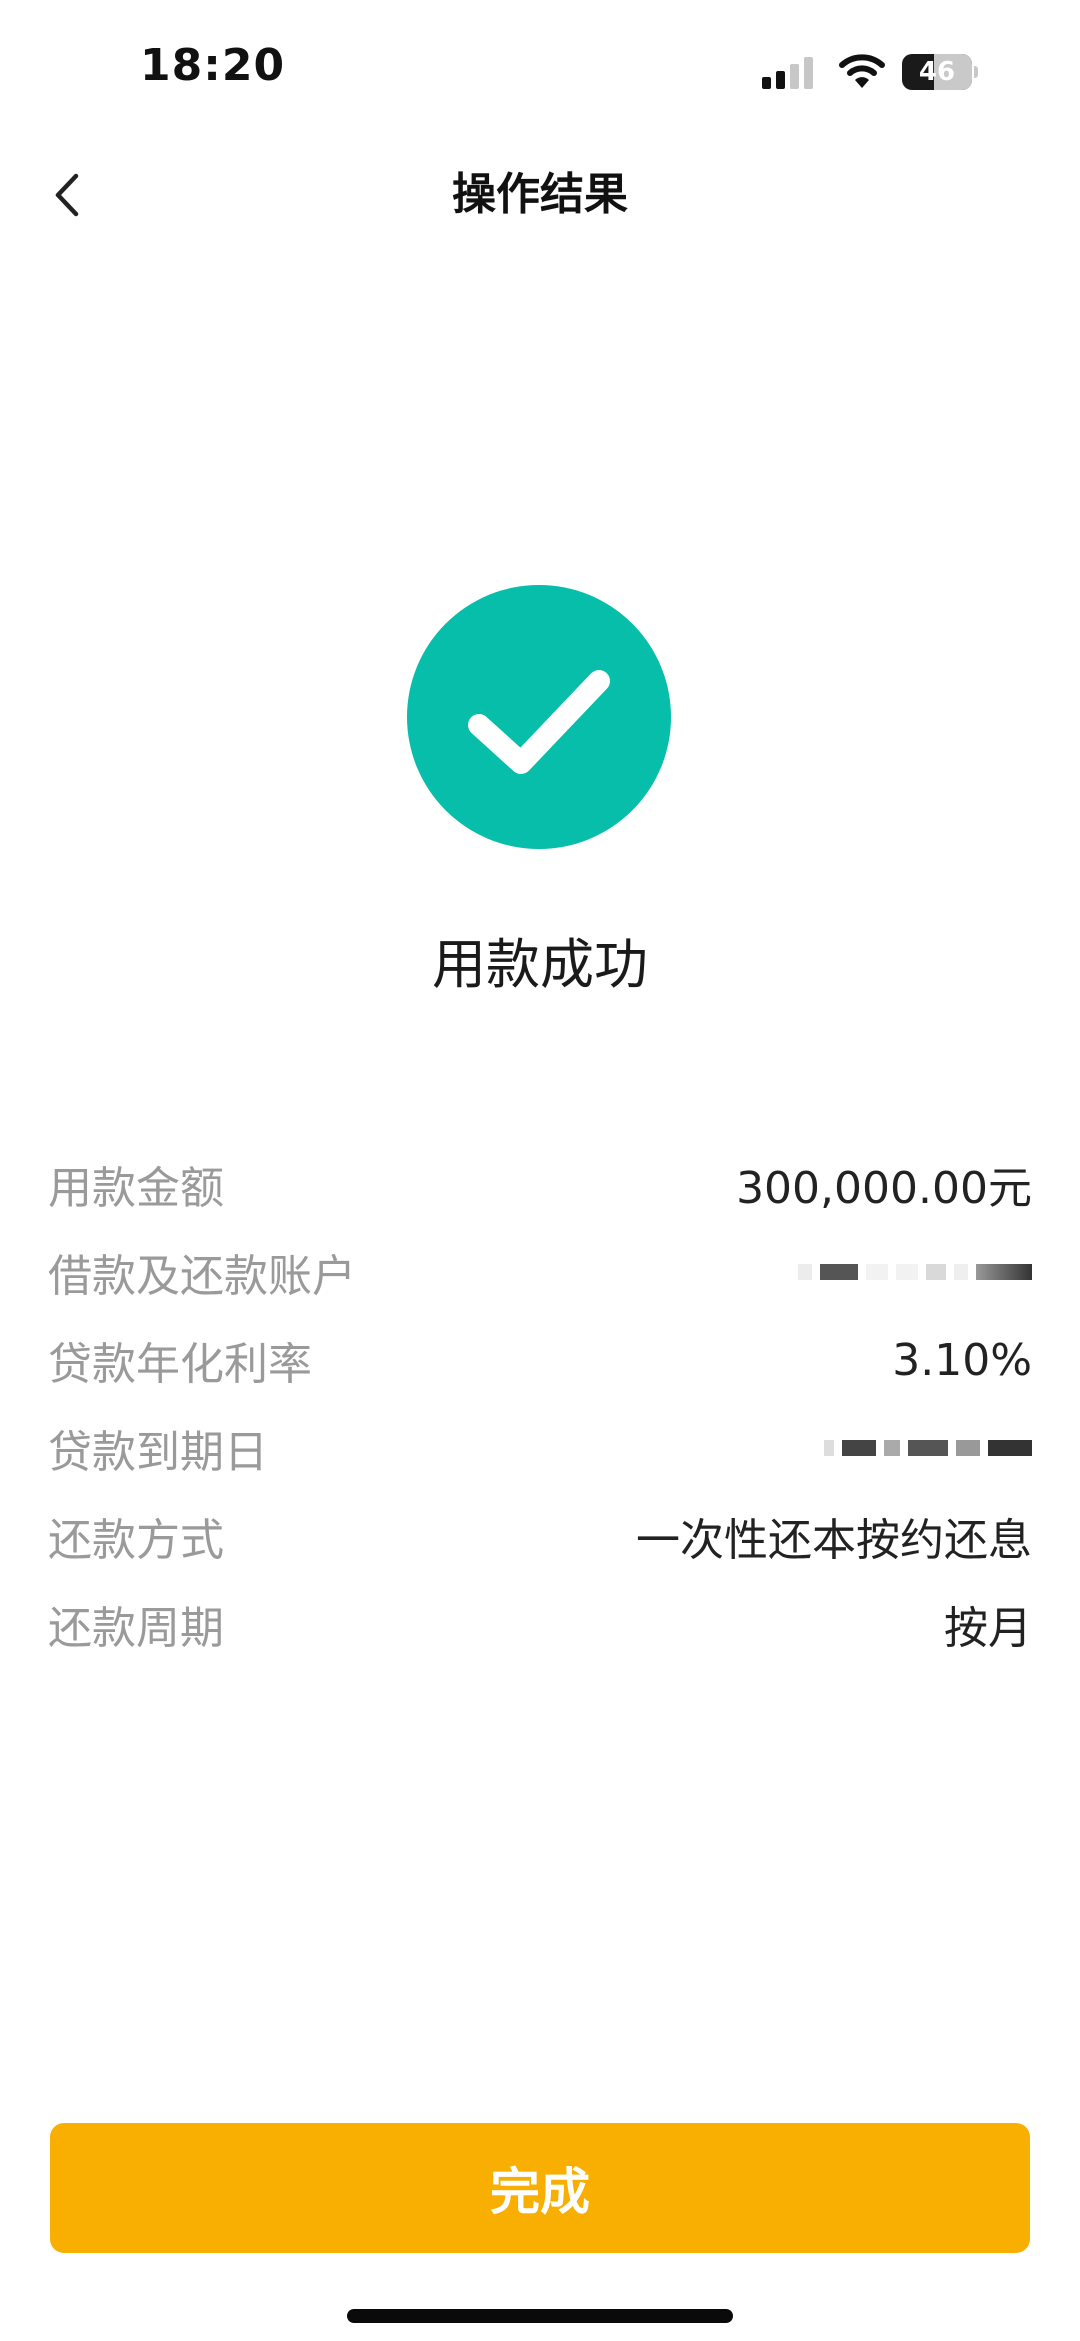  What do you see at coordinates (928, 1448) in the screenshot?
I see `masked-date-value` at bounding box center [928, 1448].